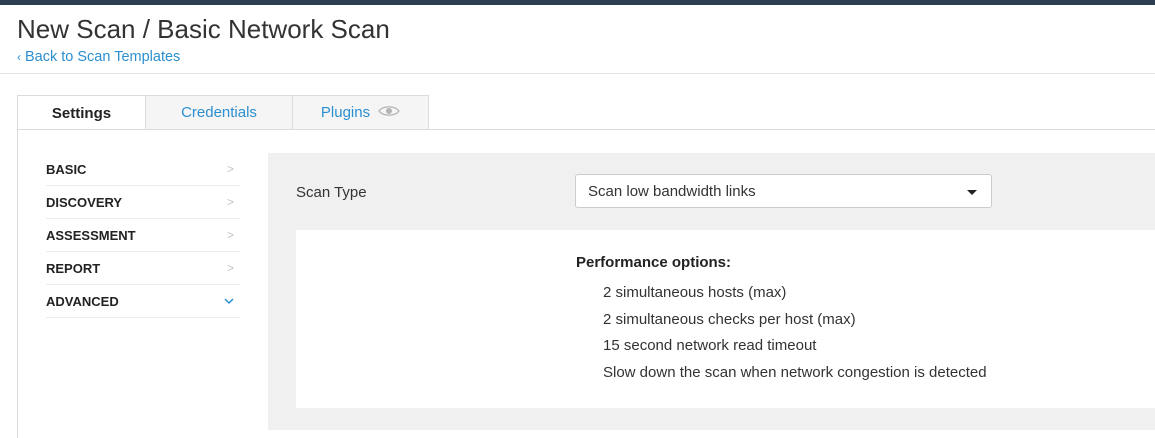 Image resolution: width=1155 pixels, height=438 pixels. I want to click on back-link-label: Back to Scan Templates, so click(103, 57).